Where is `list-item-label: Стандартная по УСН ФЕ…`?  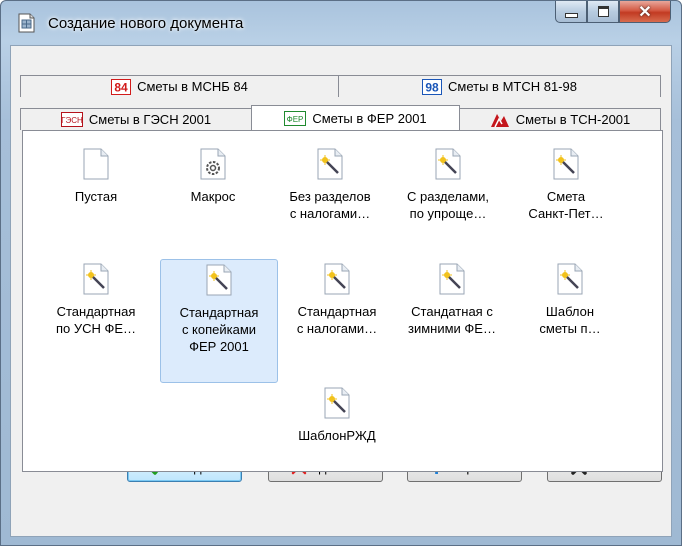 list-item-label: Стандартная по УСН ФЕ… is located at coordinates (96, 320).